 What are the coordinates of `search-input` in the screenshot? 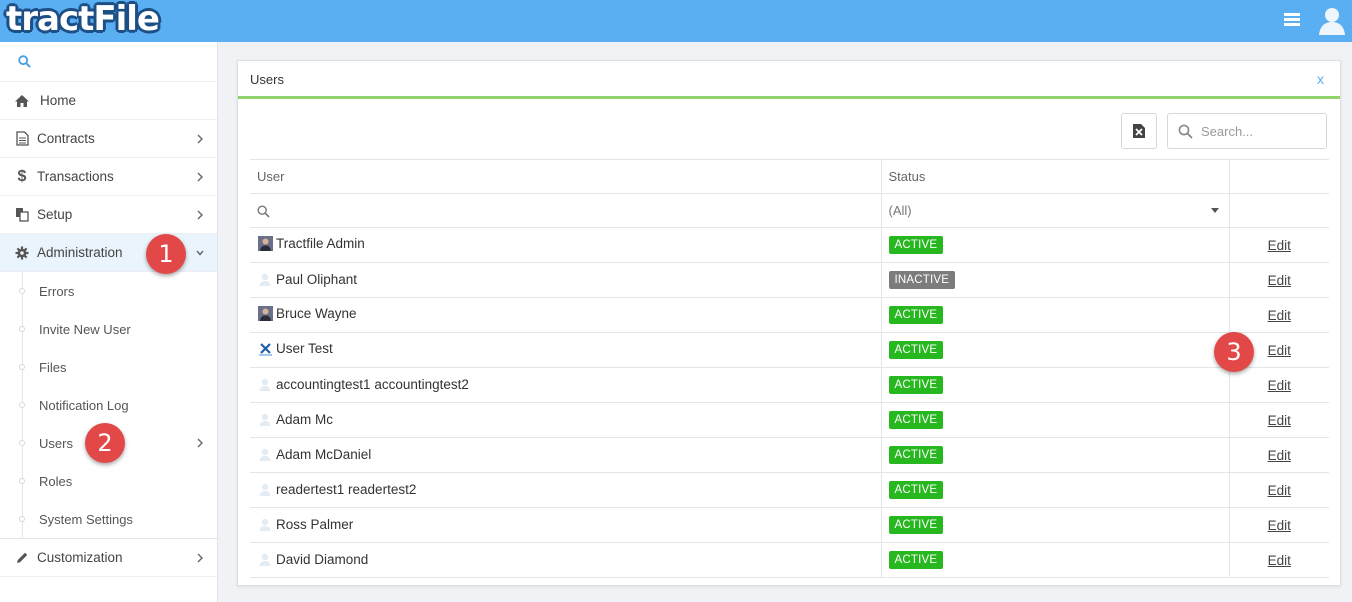 It's located at (1261, 131).